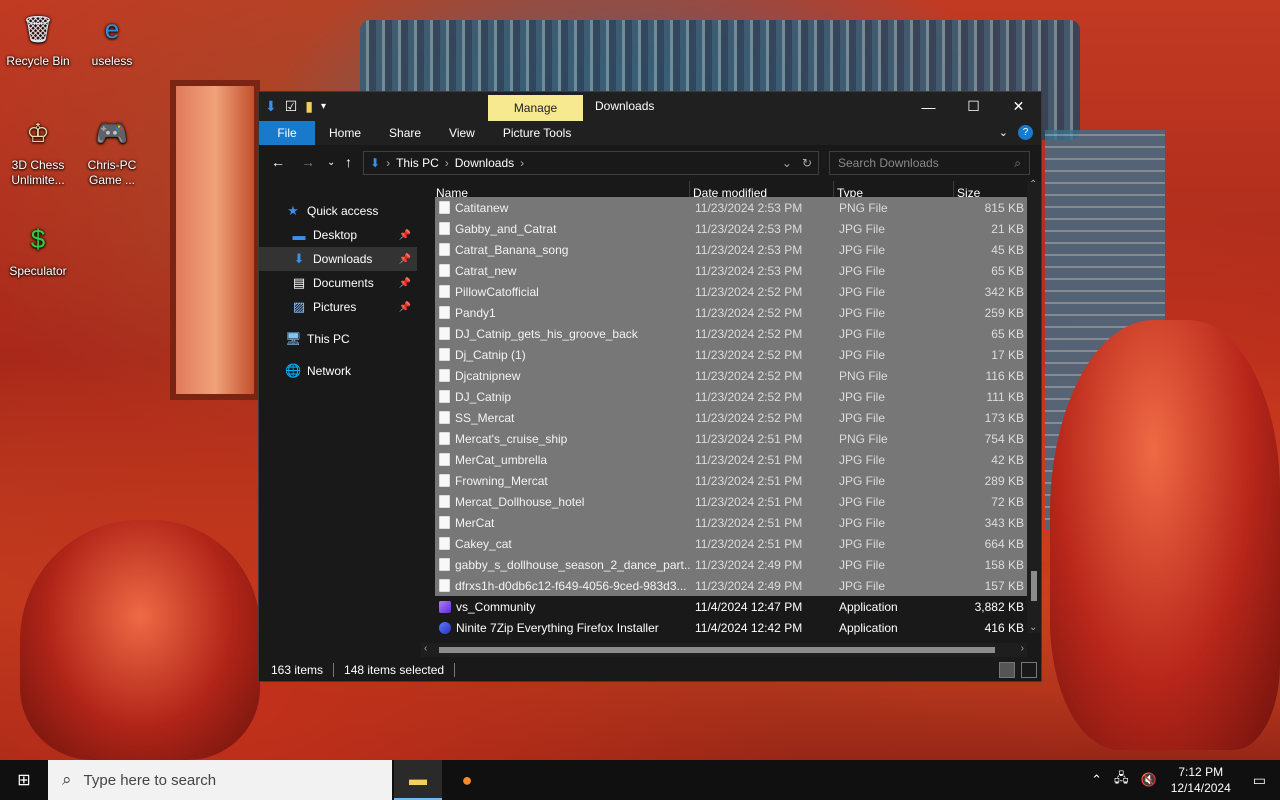 The image size is (1280, 800). Describe the element at coordinates (1034, 406) in the screenshot. I see `vertical-scrollbar: ⌃ ⌄` at that location.